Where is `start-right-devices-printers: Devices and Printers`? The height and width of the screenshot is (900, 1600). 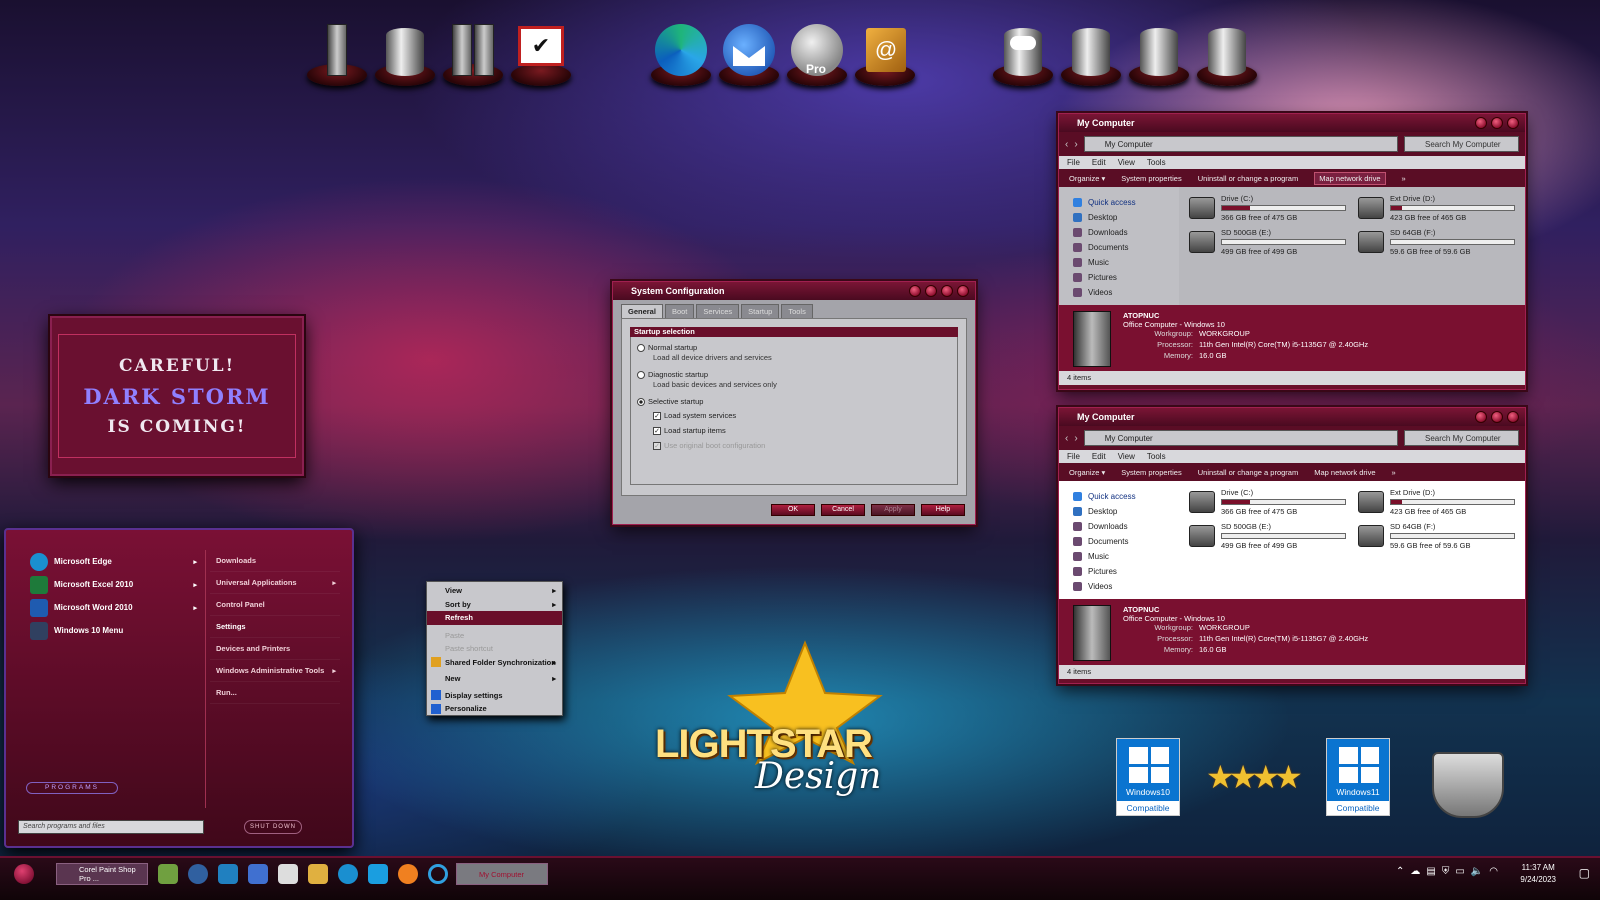 start-right-devices-printers: Devices and Printers is located at coordinates (275, 649).